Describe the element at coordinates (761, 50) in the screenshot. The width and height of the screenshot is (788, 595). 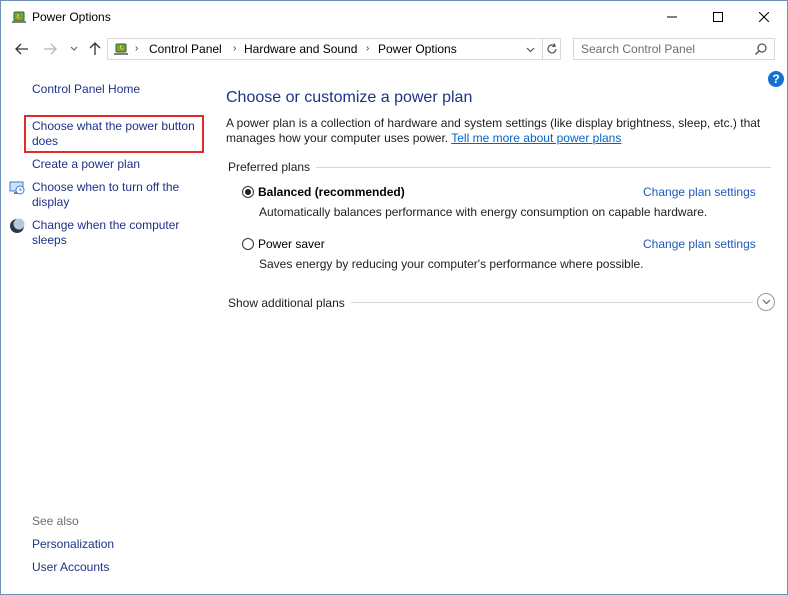
I see `search-icon` at that location.